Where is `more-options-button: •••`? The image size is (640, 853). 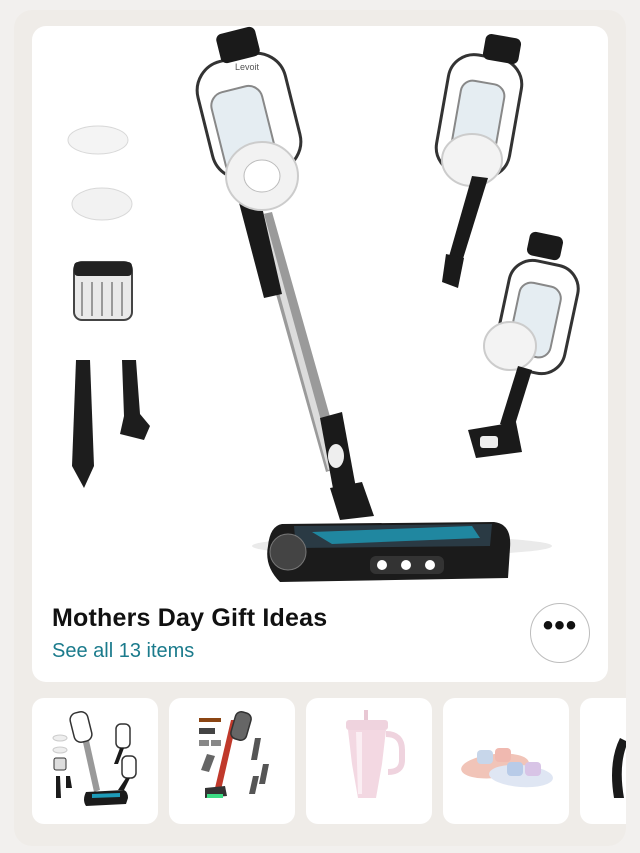
more-options-button: ••• is located at coordinates (560, 633).